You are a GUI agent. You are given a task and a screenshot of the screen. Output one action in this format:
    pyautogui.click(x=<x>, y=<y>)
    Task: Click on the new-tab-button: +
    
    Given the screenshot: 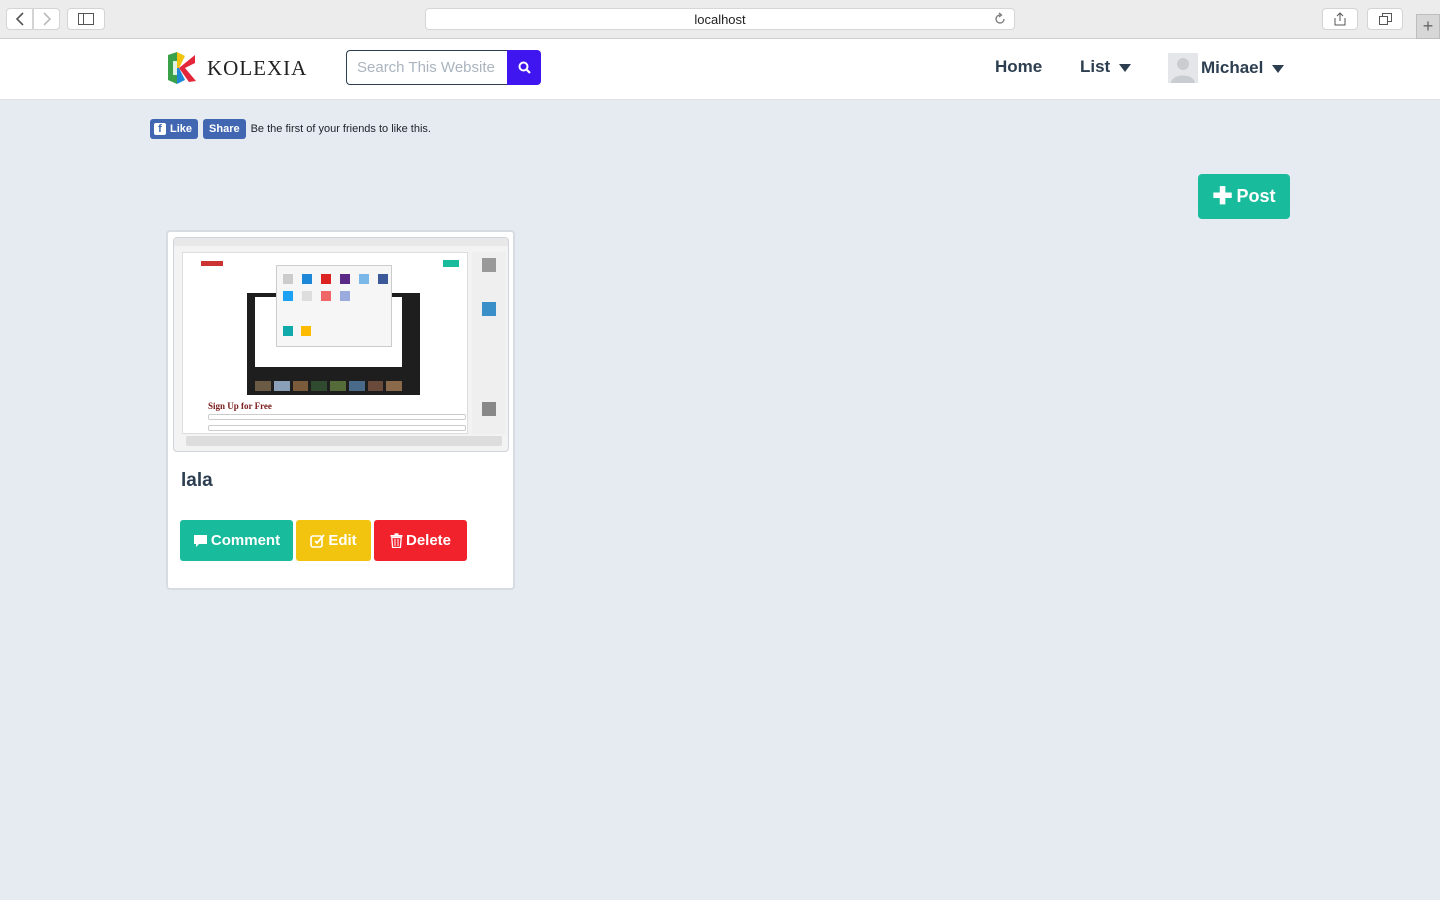 What is the action you would take?
    pyautogui.click(x=1428, y=26)
    